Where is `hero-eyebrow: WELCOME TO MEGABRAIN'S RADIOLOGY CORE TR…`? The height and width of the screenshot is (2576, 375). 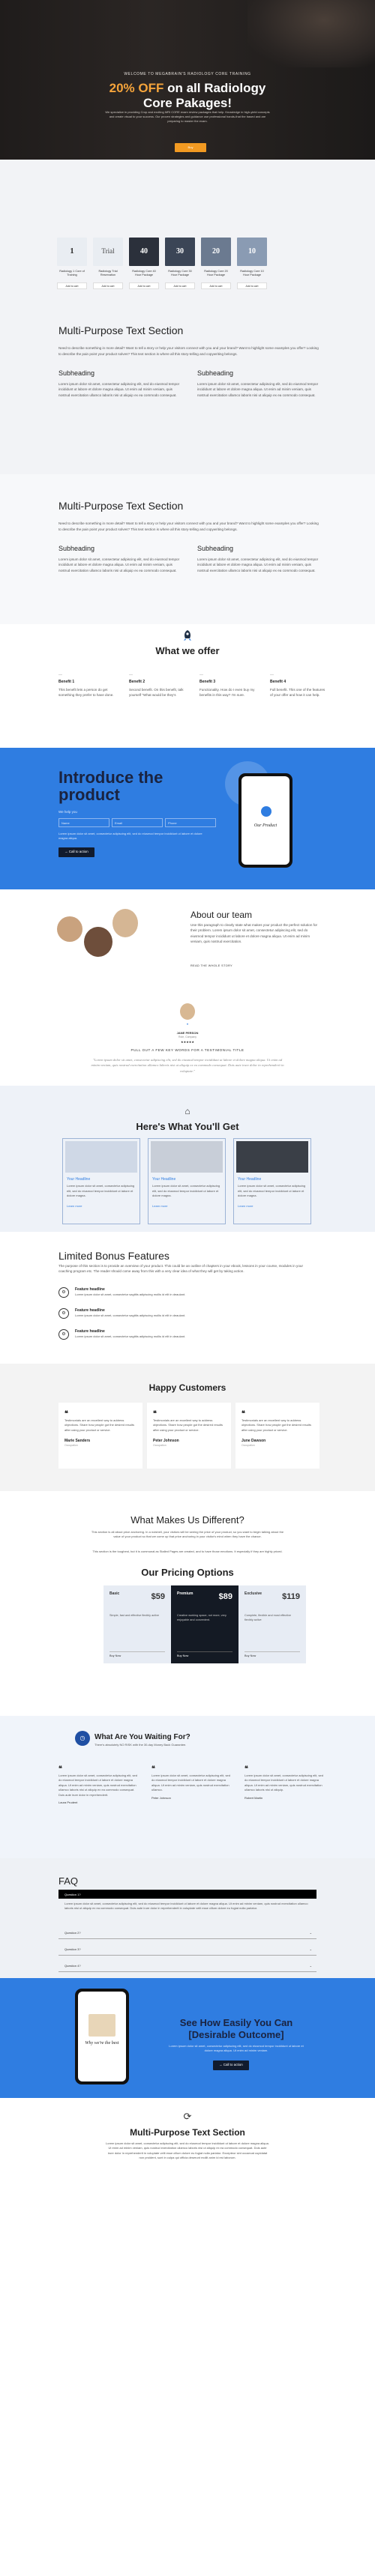 hero-eyebrow: WELCOME TO MEGABRAIN'S RADIOLOGY CORE TR… is located at coordinates (187, 74).